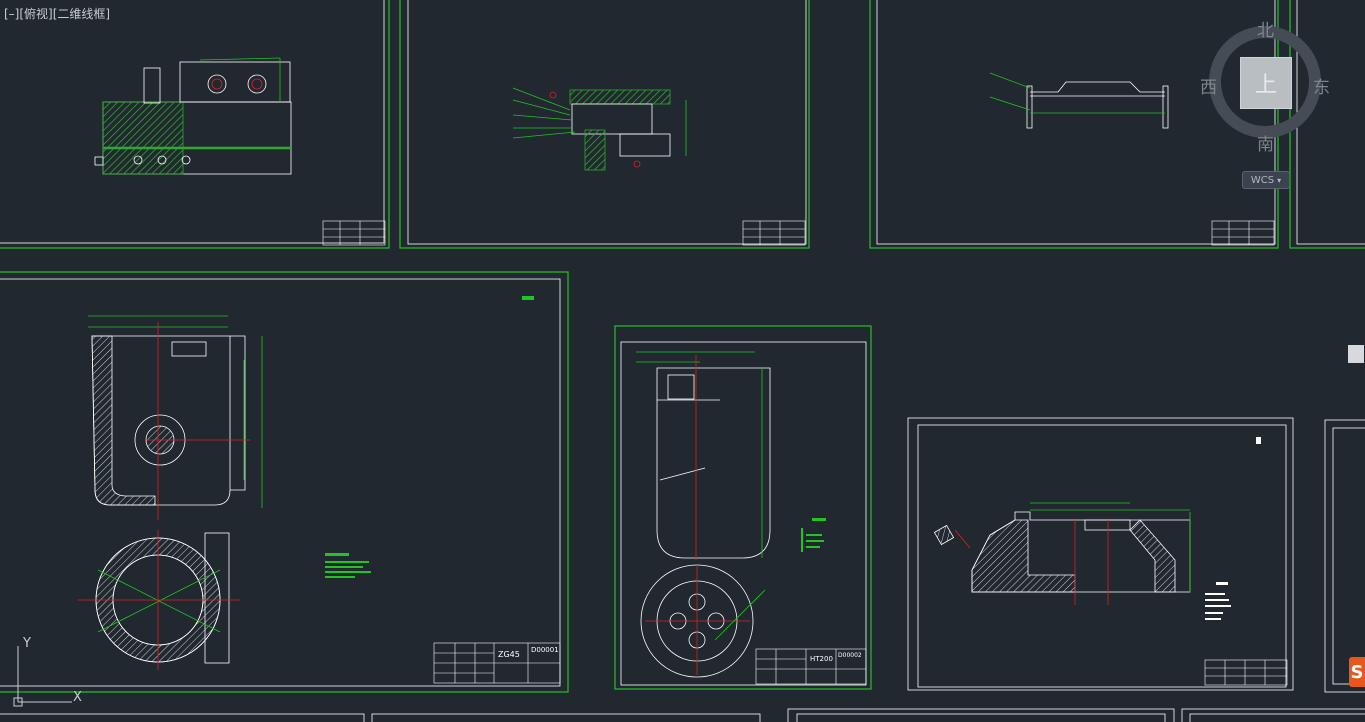  What do you see at coordinates (1279, 180) in the screenshot?
I see `chevron-down-icon: ▾` at bounding box center [1279, 180].